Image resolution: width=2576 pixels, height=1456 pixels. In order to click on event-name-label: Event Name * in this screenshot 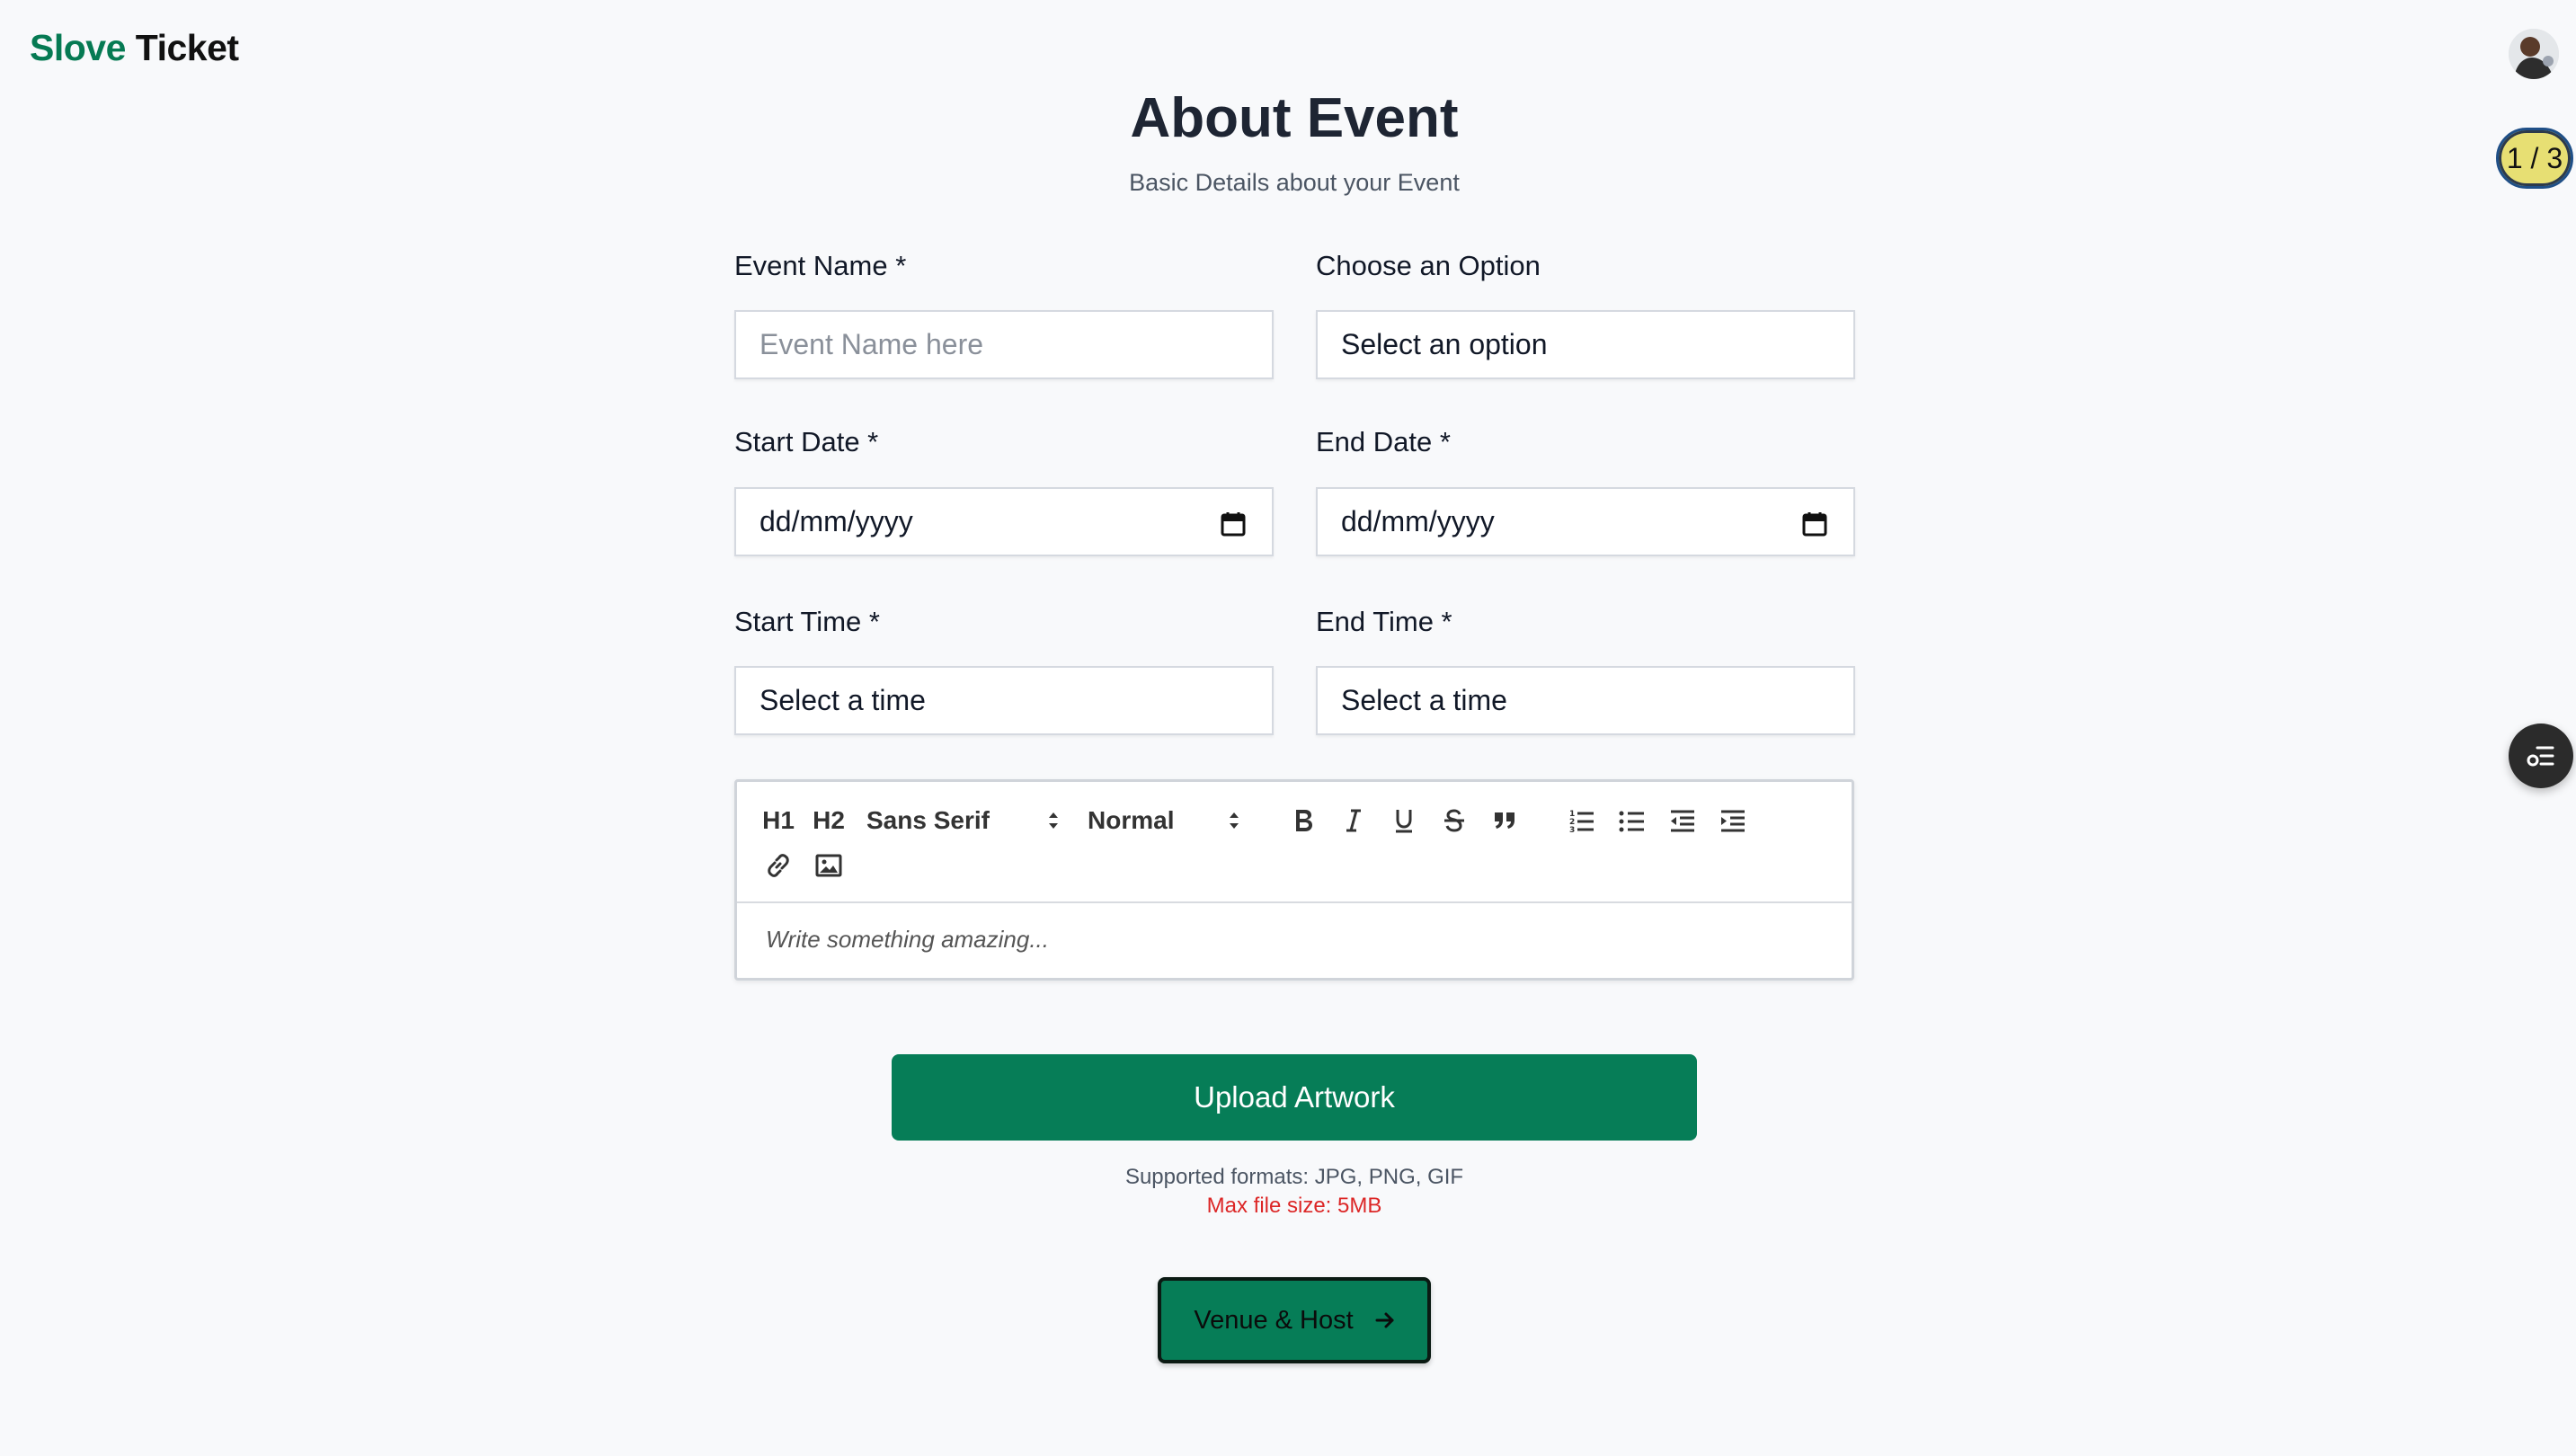, I will do `click(820, 265)`.